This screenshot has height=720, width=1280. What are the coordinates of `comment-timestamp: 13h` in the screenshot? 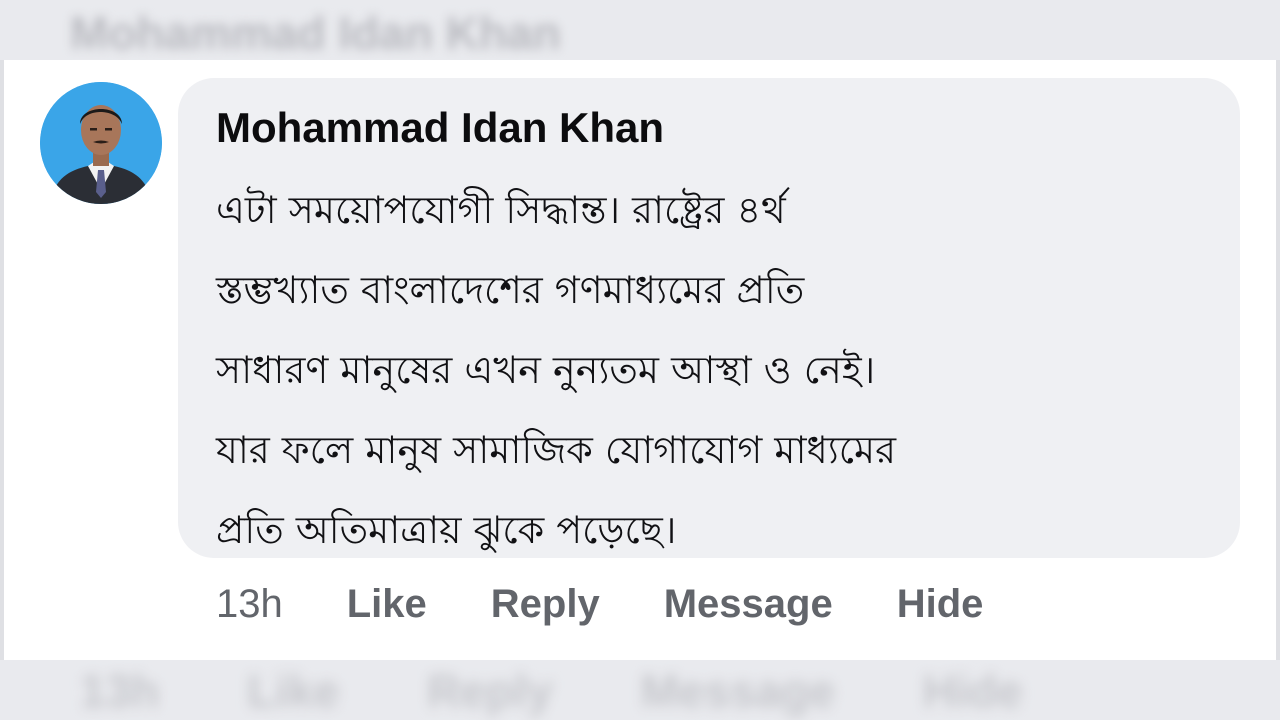 It's located at (249, 604).